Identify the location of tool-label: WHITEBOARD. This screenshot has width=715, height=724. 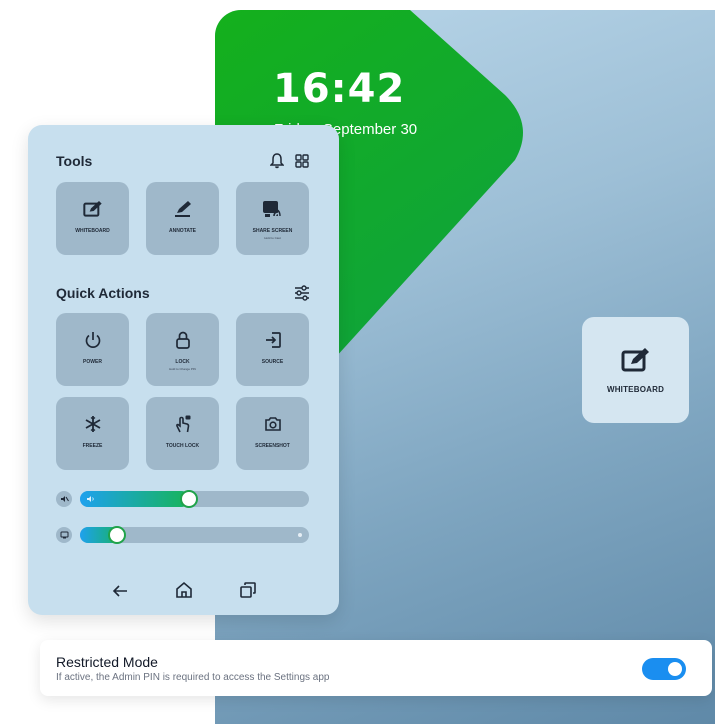
(92, 231).